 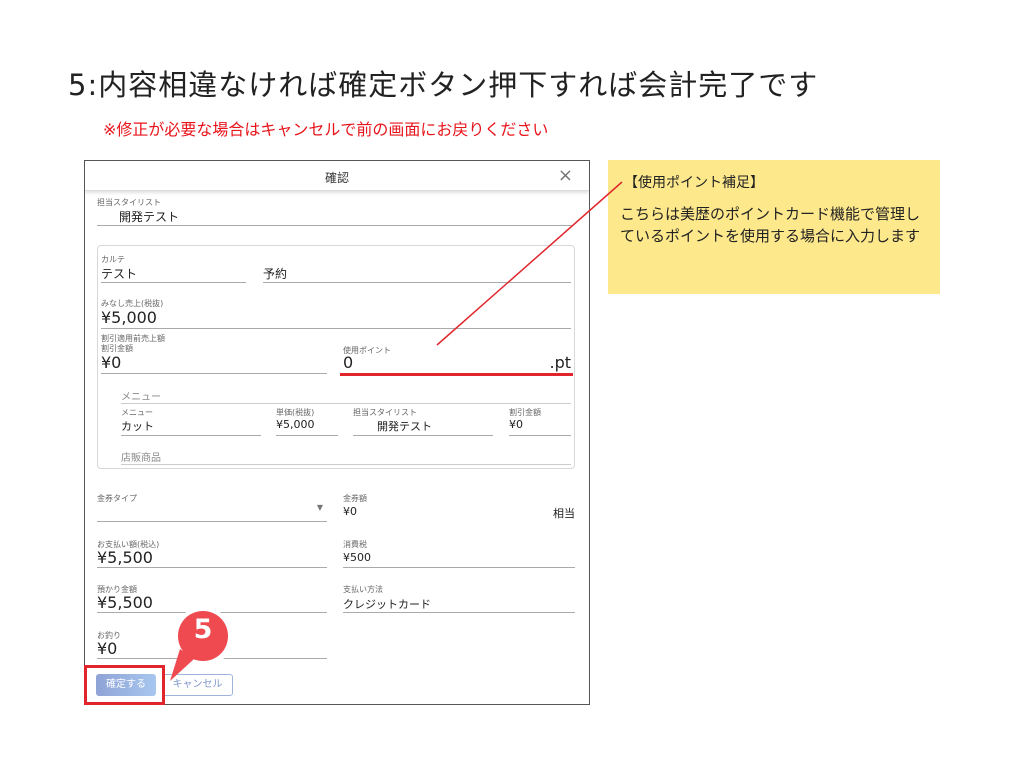 I want to click on payment-method-underline, so click(x=459, y=612).